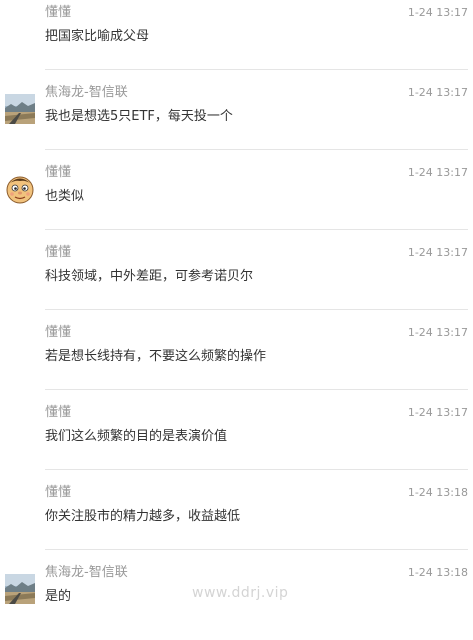 This screenshot has height=640, width=473. I want to click on comment-item: 焦海龙-智信联 1-24 13:17 我也是想选5只ETF，每天投一个, so click(236, 120).